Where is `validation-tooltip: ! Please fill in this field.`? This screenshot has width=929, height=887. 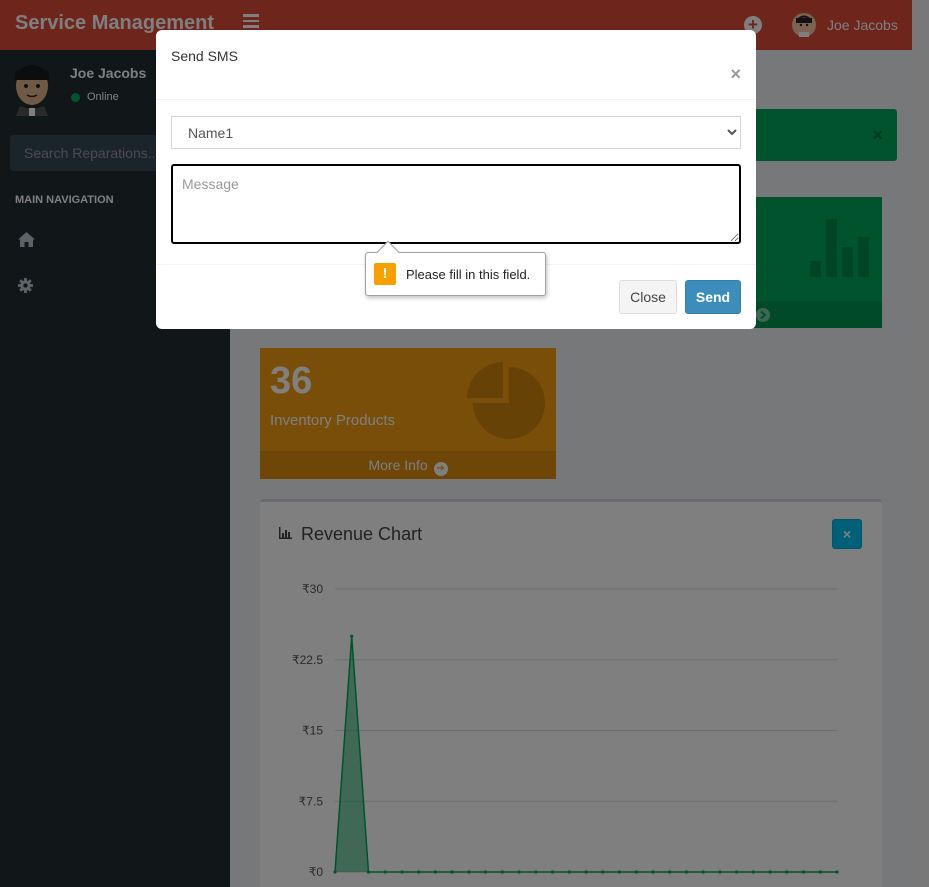
validation-tooltip: ! Please fill in this field. is located at coordinates (455, 268).